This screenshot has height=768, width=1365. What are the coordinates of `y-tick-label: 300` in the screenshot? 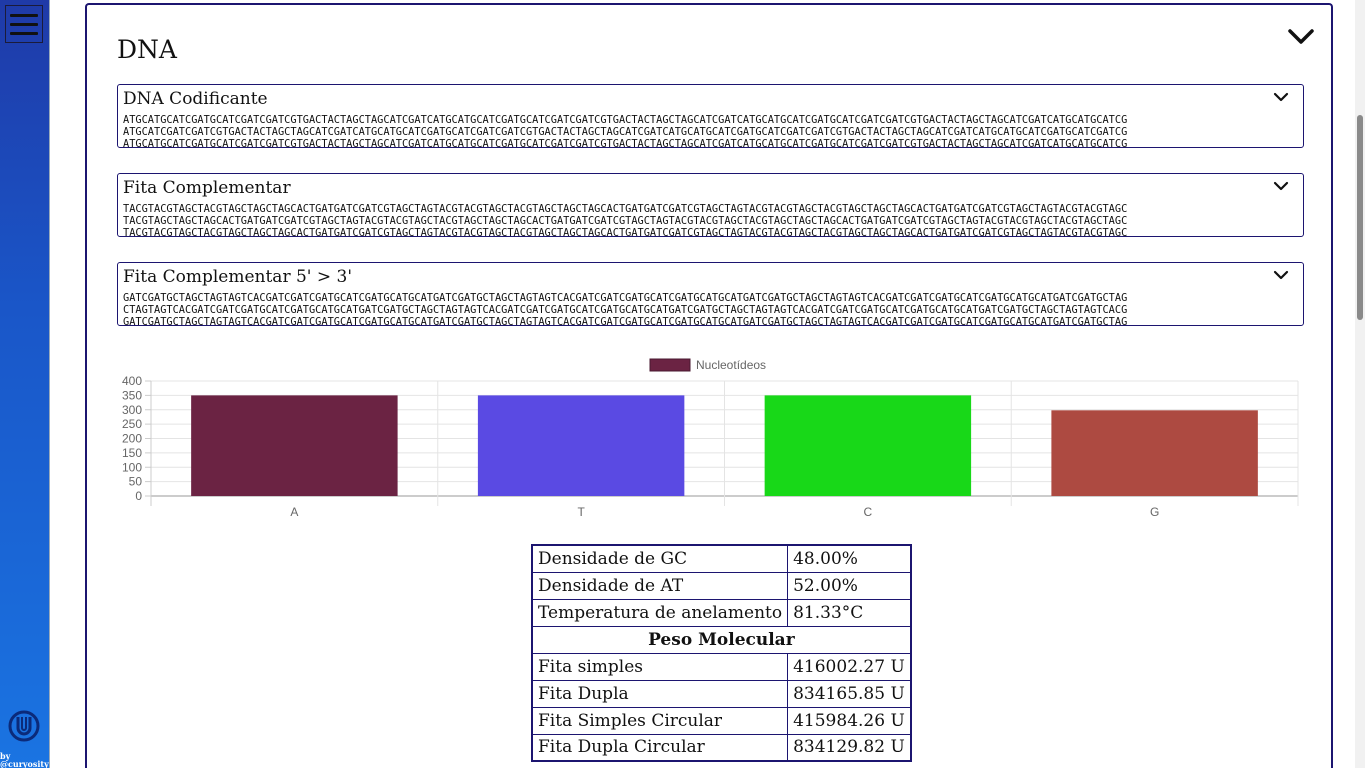 It's located at (132, 410).